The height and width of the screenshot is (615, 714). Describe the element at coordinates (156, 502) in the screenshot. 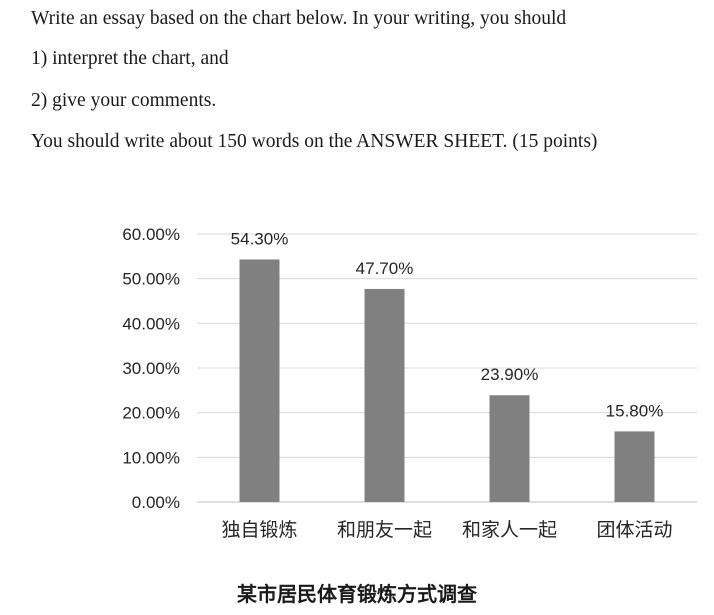

I see `y-tick-label: 0.00%` at that location.